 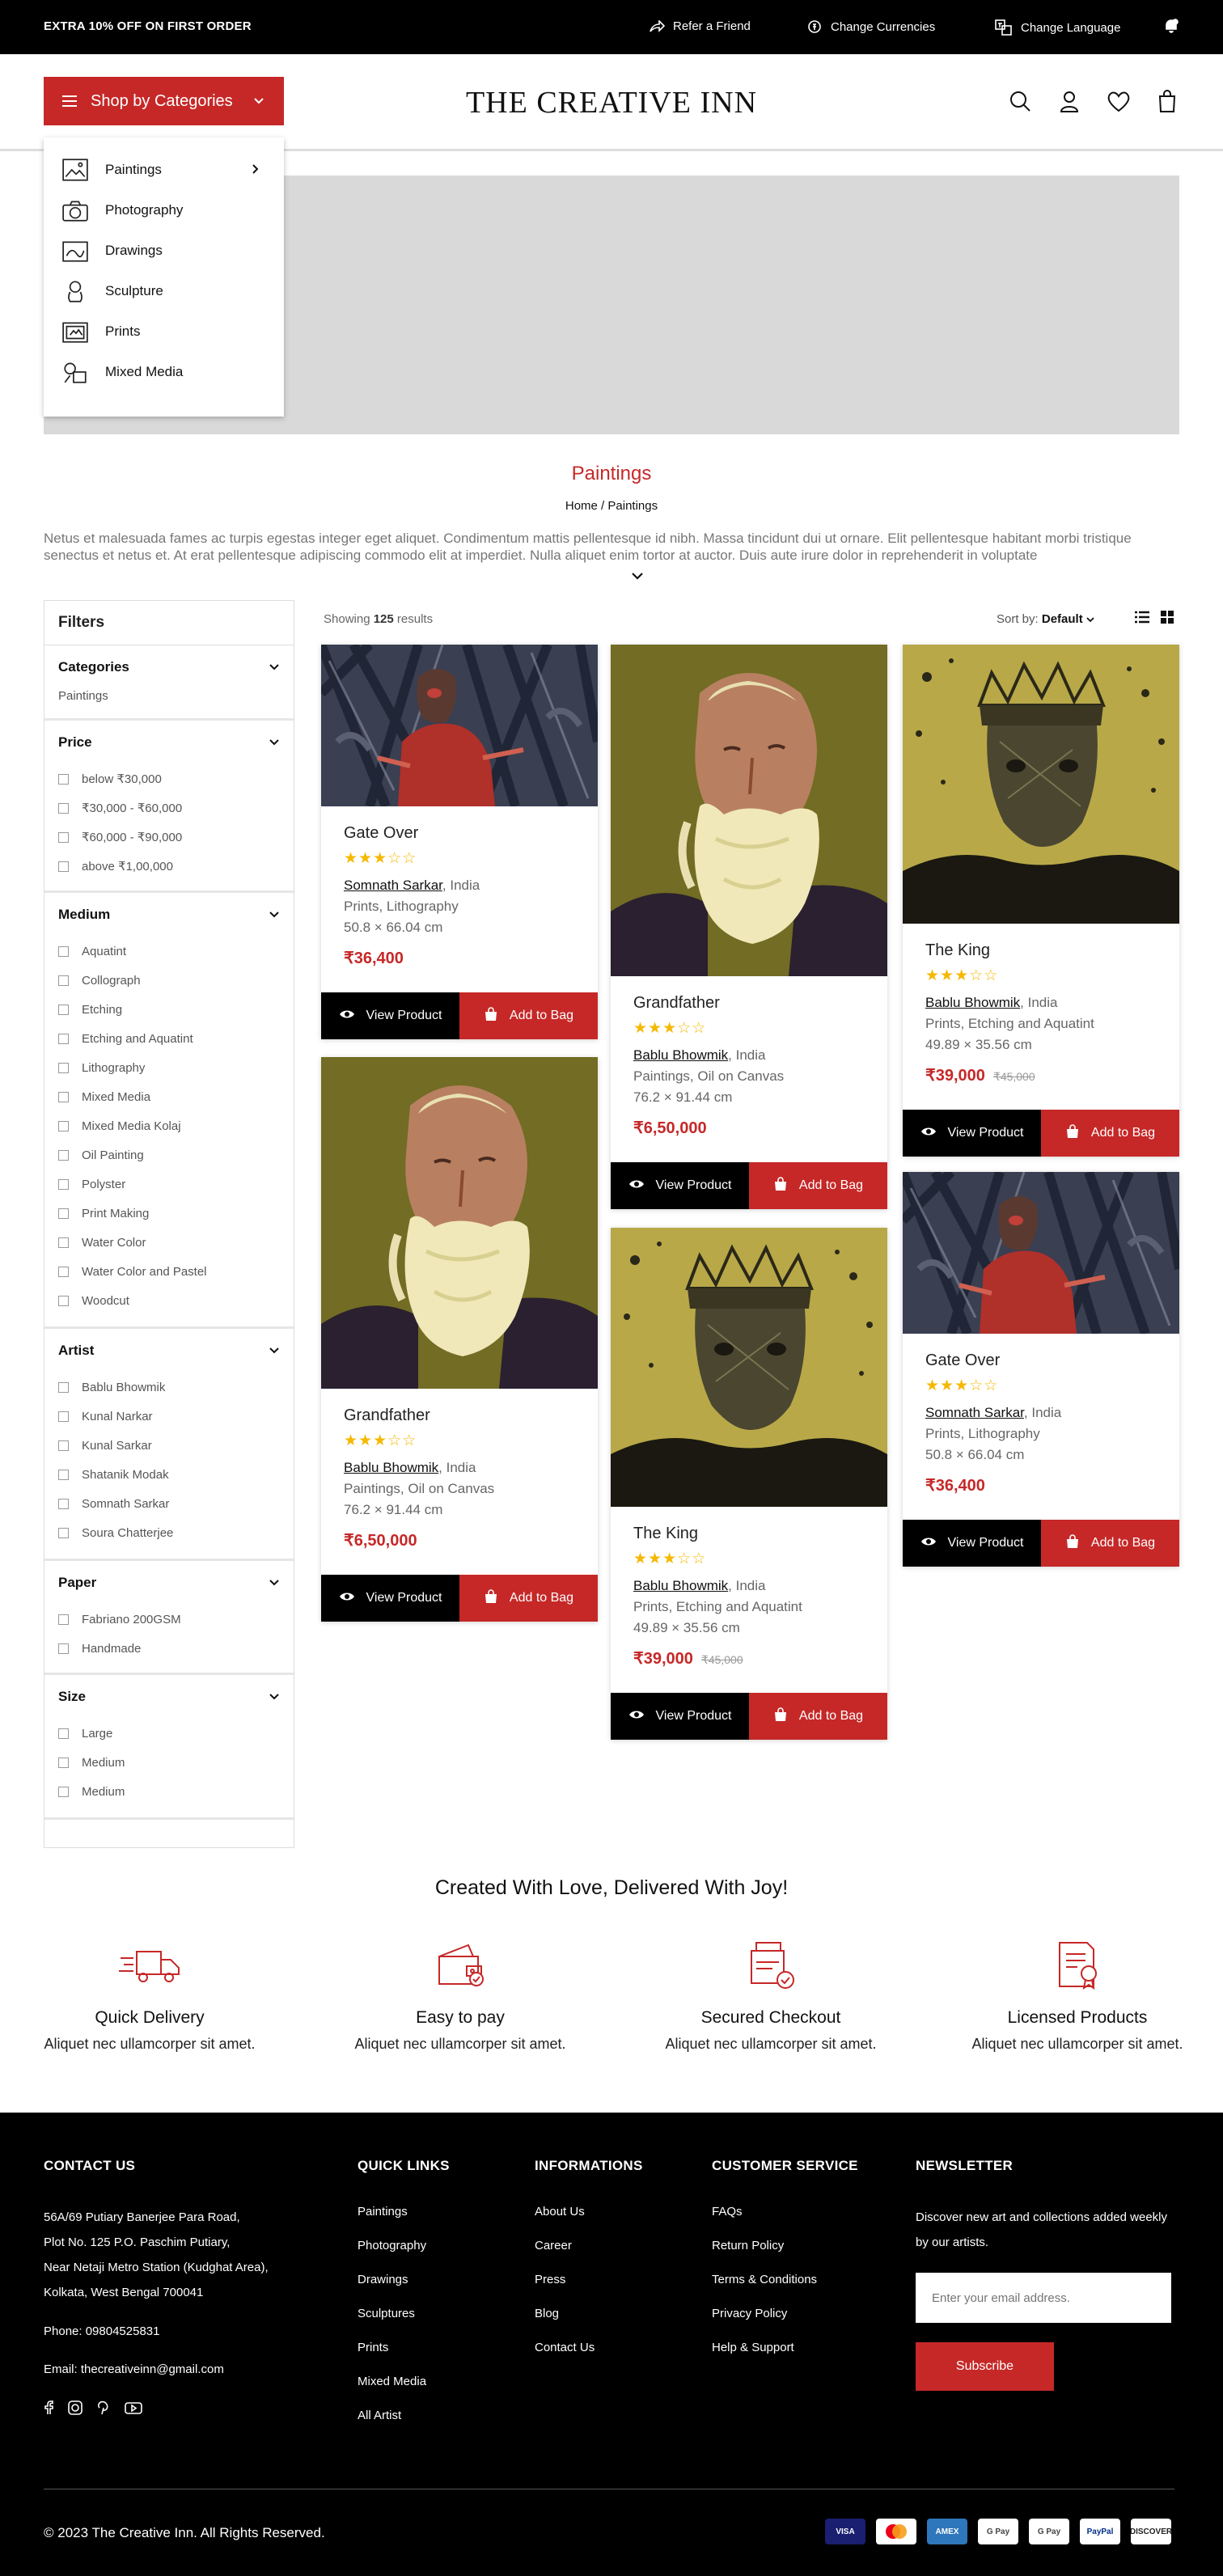 What do you see at coordinates (700, 26) in the screenshot?
I see `refer-friend-link: Refer a Friend` at bounding box center [700, 26].